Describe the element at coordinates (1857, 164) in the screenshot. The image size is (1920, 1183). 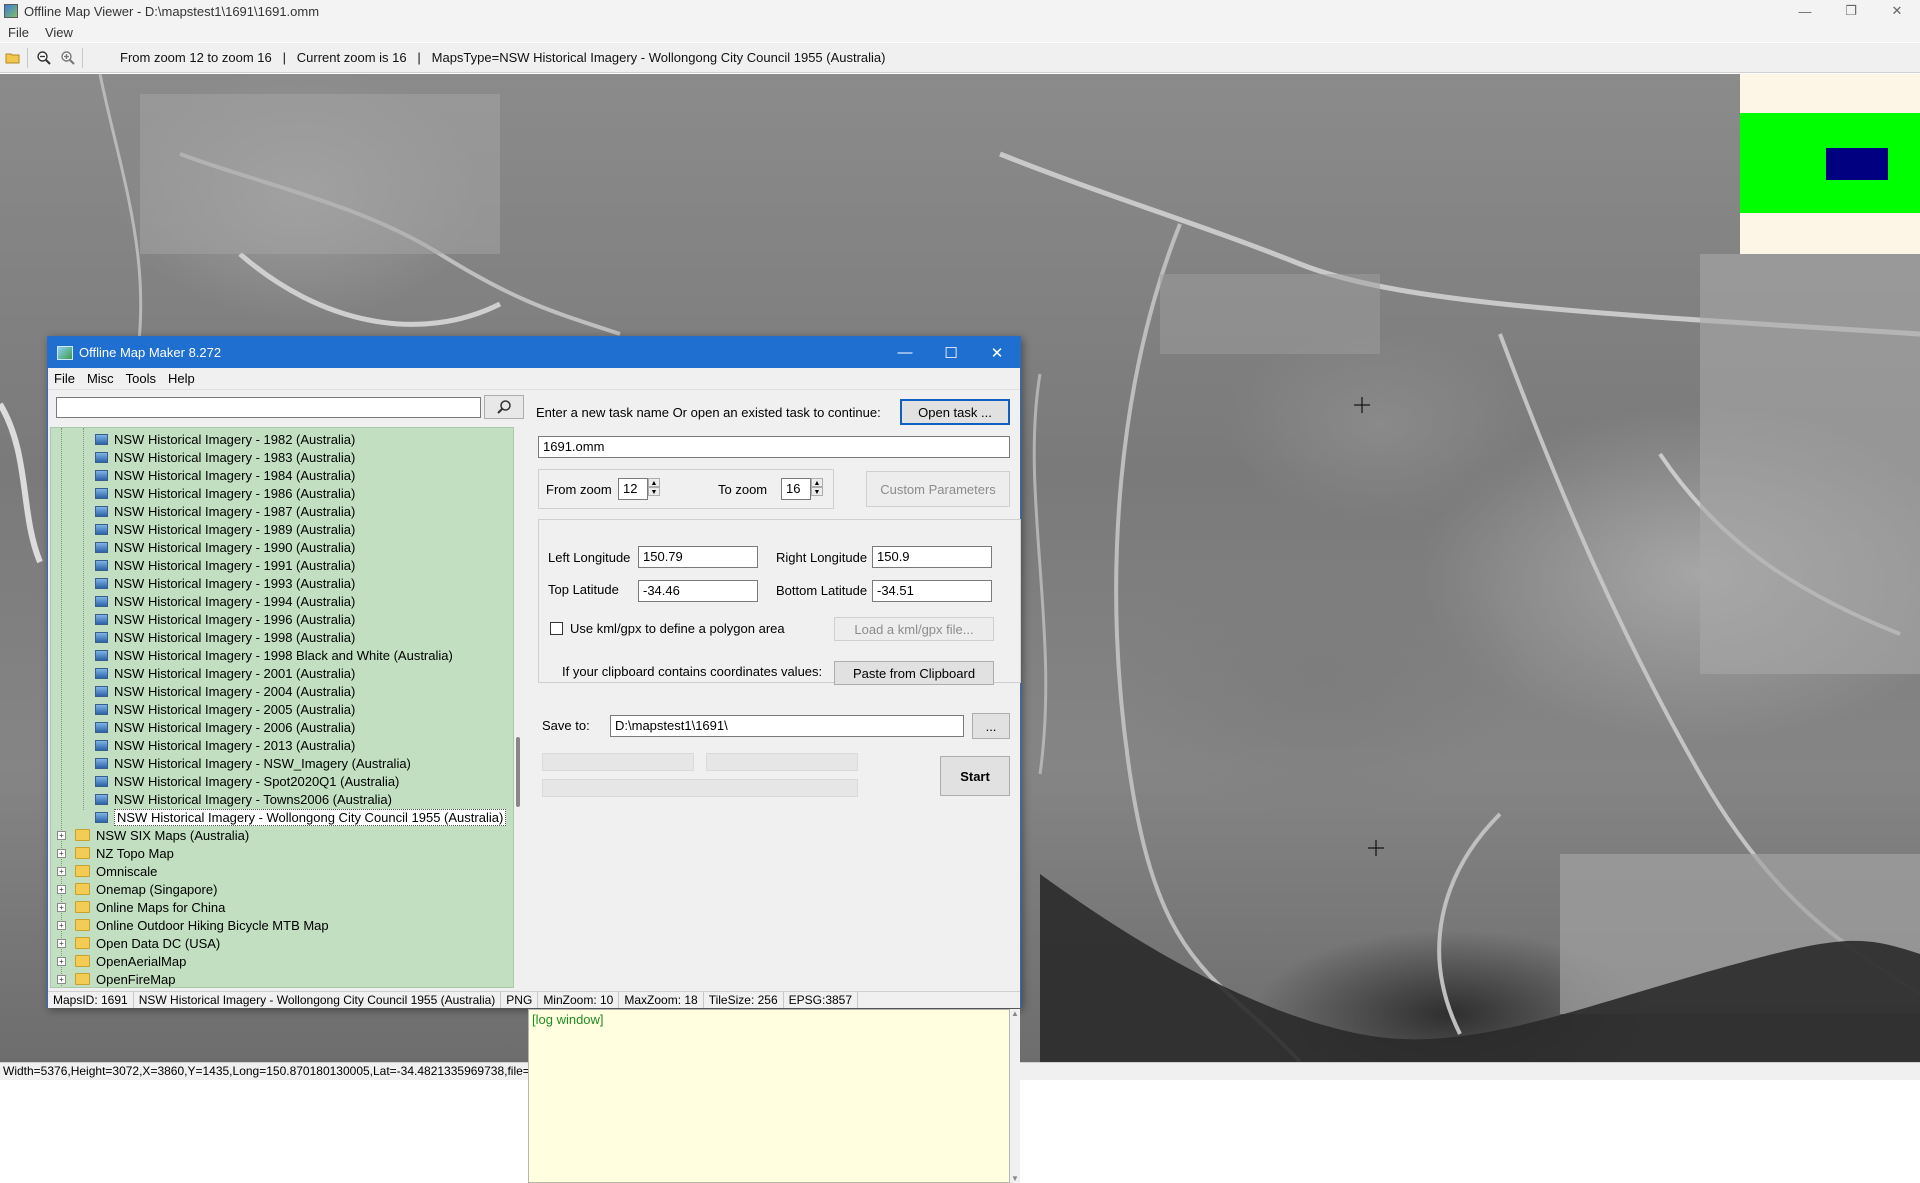
I see `minimap-viewport` at that location.